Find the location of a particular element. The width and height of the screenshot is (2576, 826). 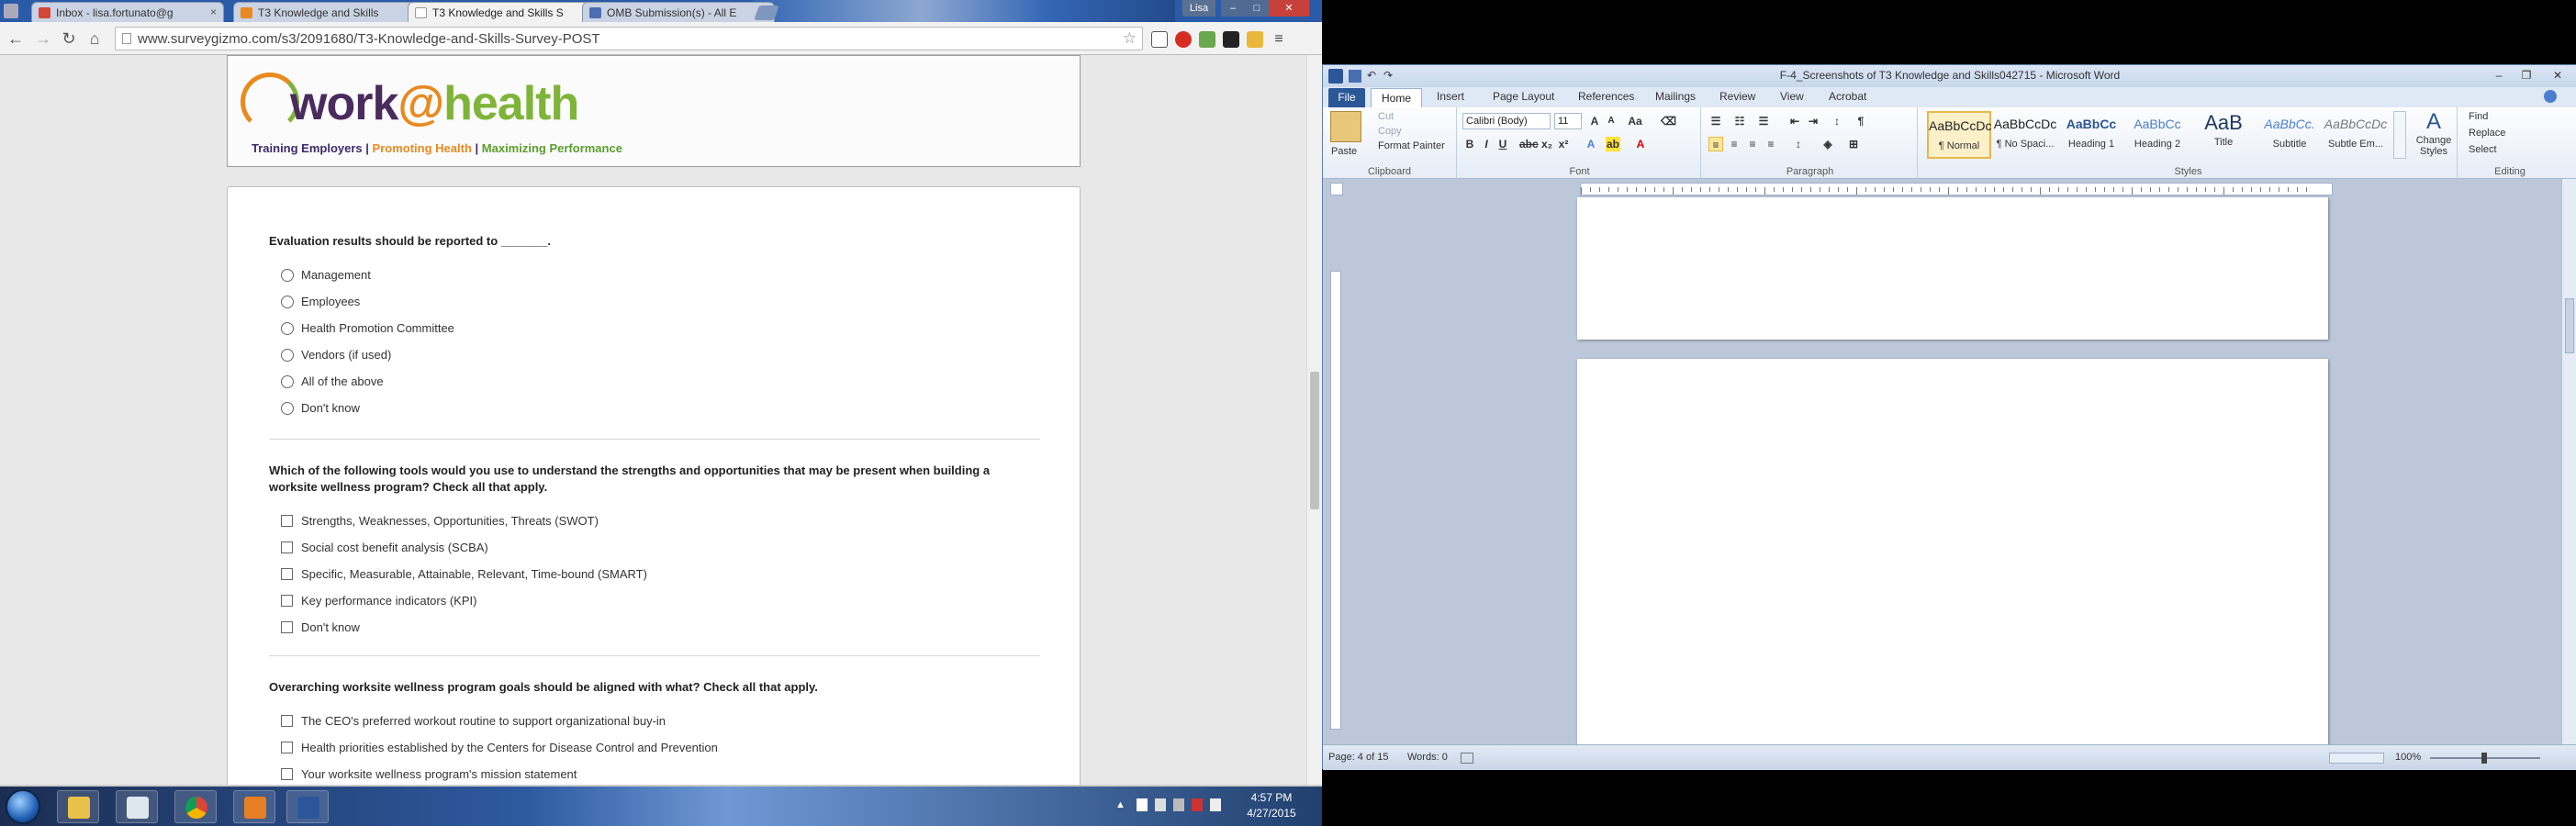

font-name-dropdown: Calibri (Body) is located at coordinates (1506, 121).